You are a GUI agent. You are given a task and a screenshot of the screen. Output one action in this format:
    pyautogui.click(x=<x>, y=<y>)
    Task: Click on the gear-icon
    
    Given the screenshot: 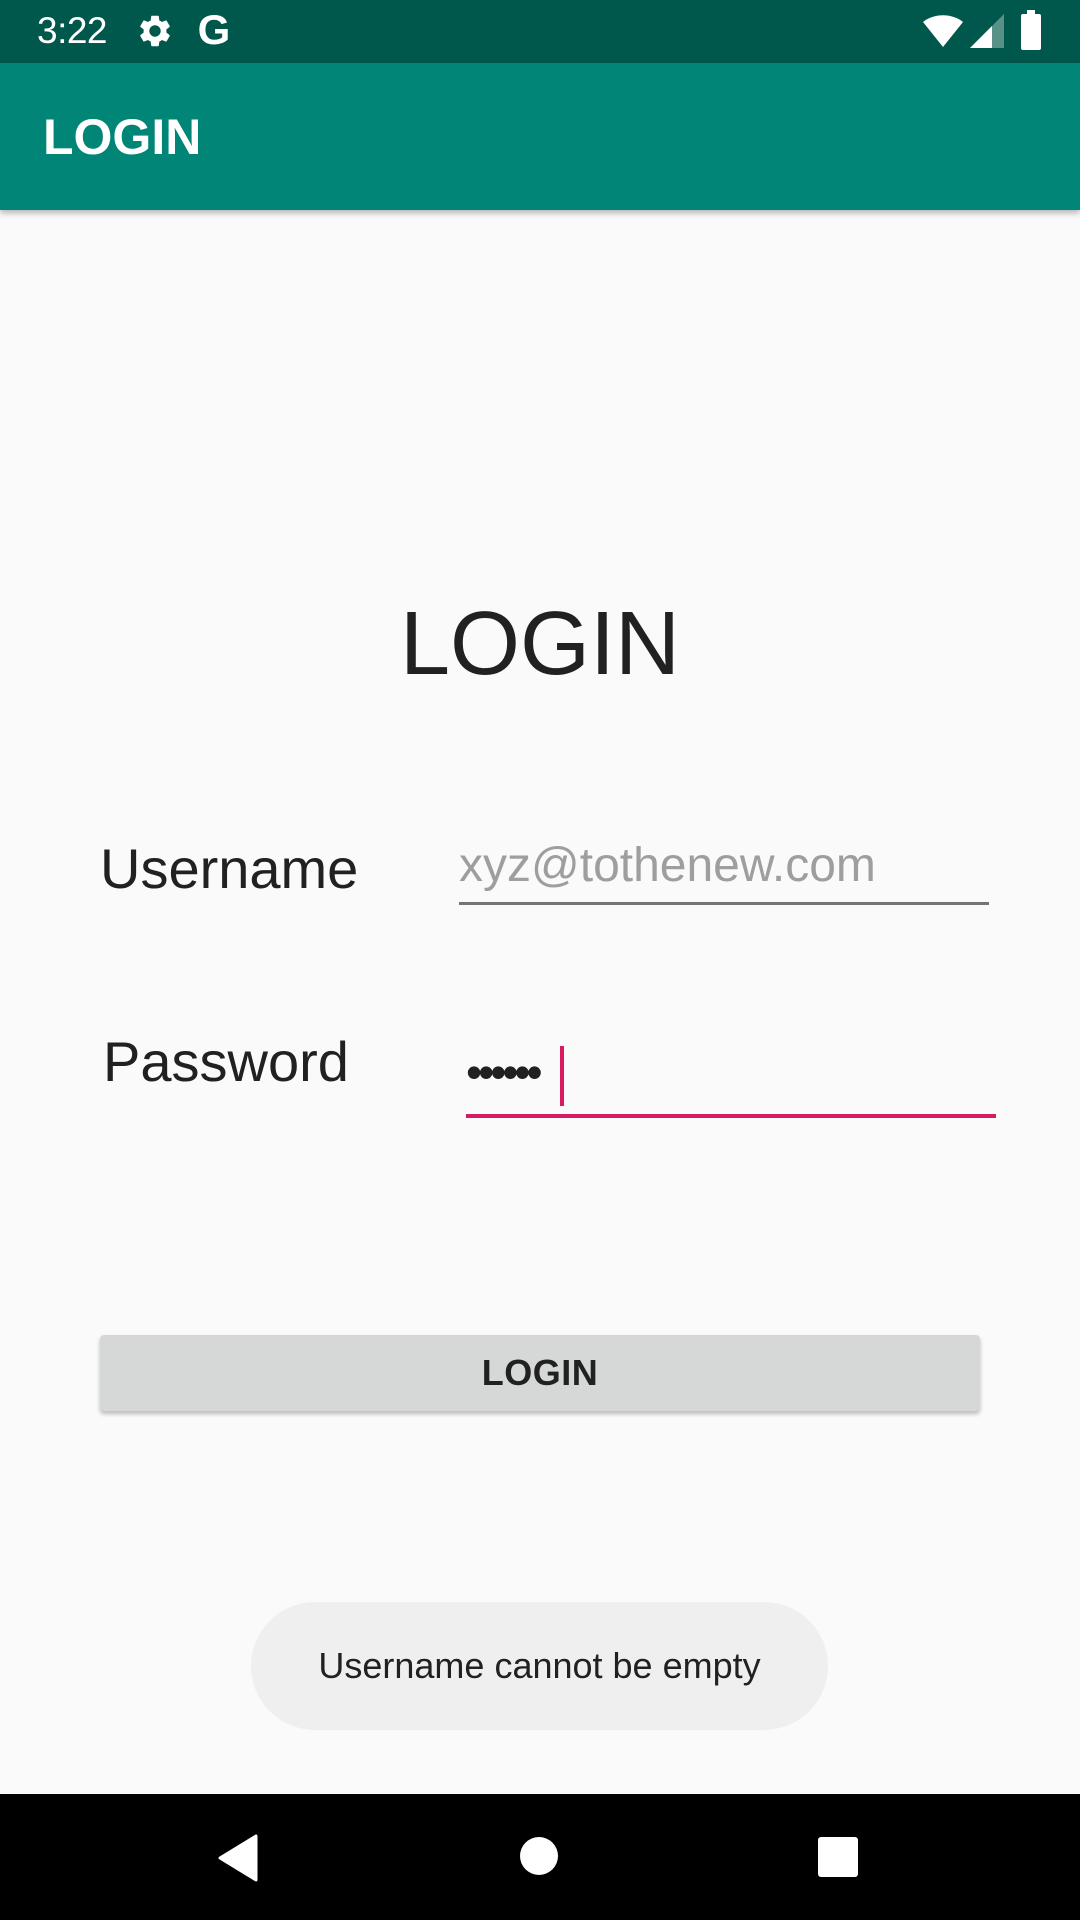 What is the action you would take?
    pyautogui.click(x=155, y=31)
    